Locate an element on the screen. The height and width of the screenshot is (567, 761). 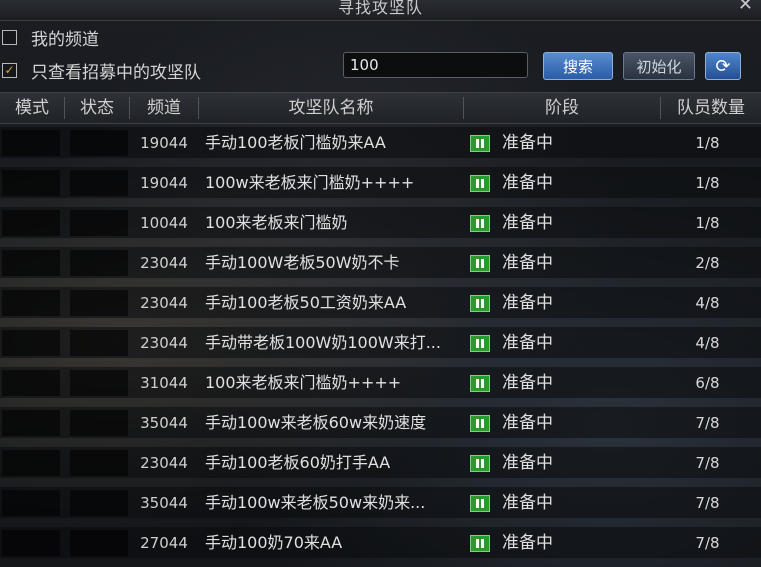
column-header-team-name: 攻坚队名称 is located at coordinates (331, 108).